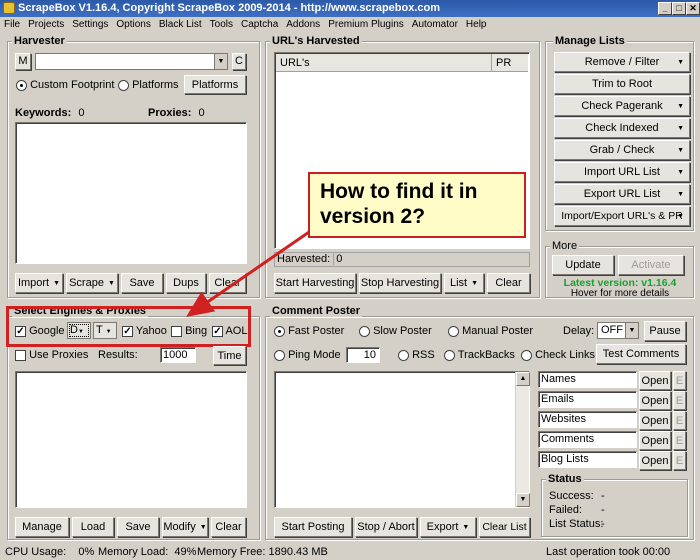 Image resolution: width=700 pixels, height=560 pixels. I want to click on modify-button: Modify ▼, so click(185, 527).